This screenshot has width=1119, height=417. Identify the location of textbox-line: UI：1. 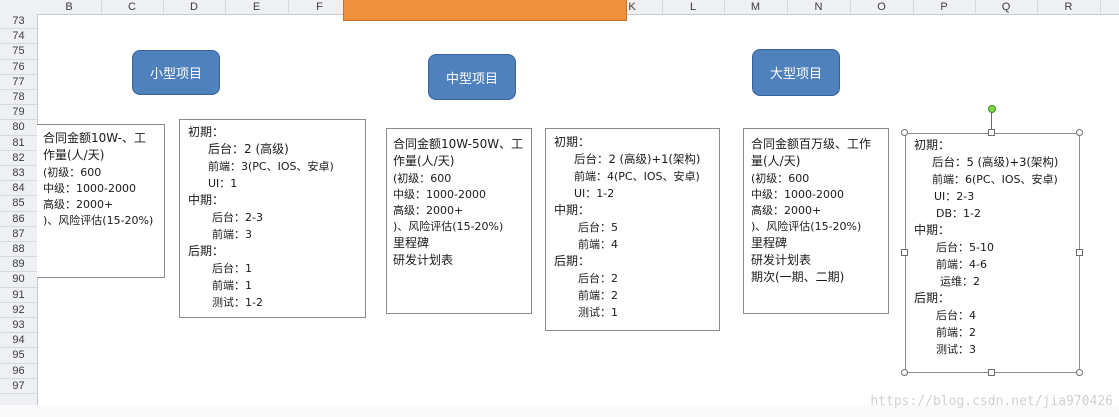
(223, 183).